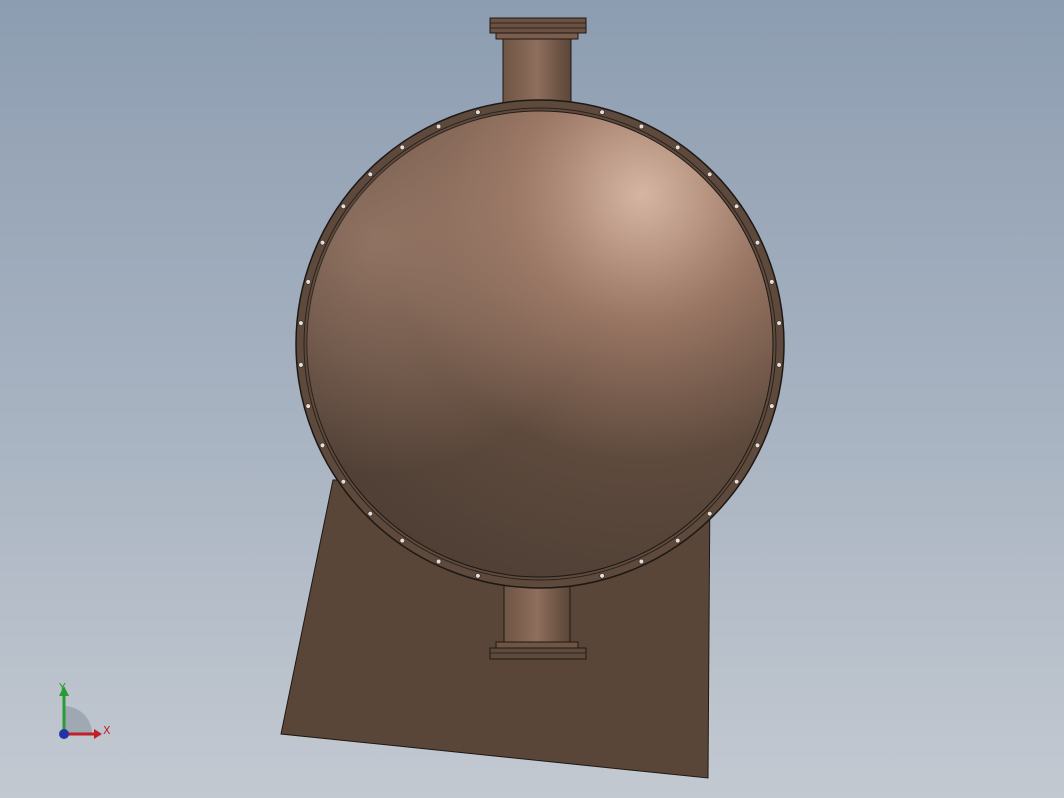  What do you see at coordinates (62, 687) in the screenshot?
I see `y-axis-label: Y` at bounding box center [62, 687].